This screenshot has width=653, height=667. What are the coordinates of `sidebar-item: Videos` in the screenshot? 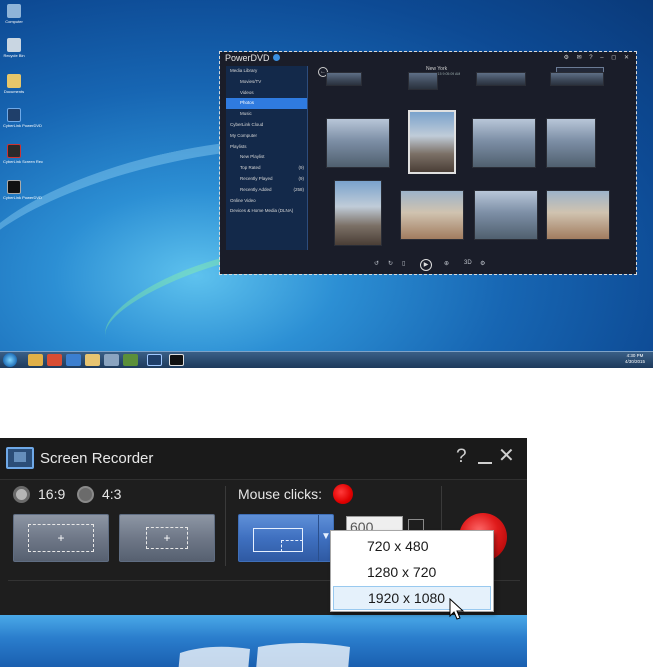 It's located at (266, 93).